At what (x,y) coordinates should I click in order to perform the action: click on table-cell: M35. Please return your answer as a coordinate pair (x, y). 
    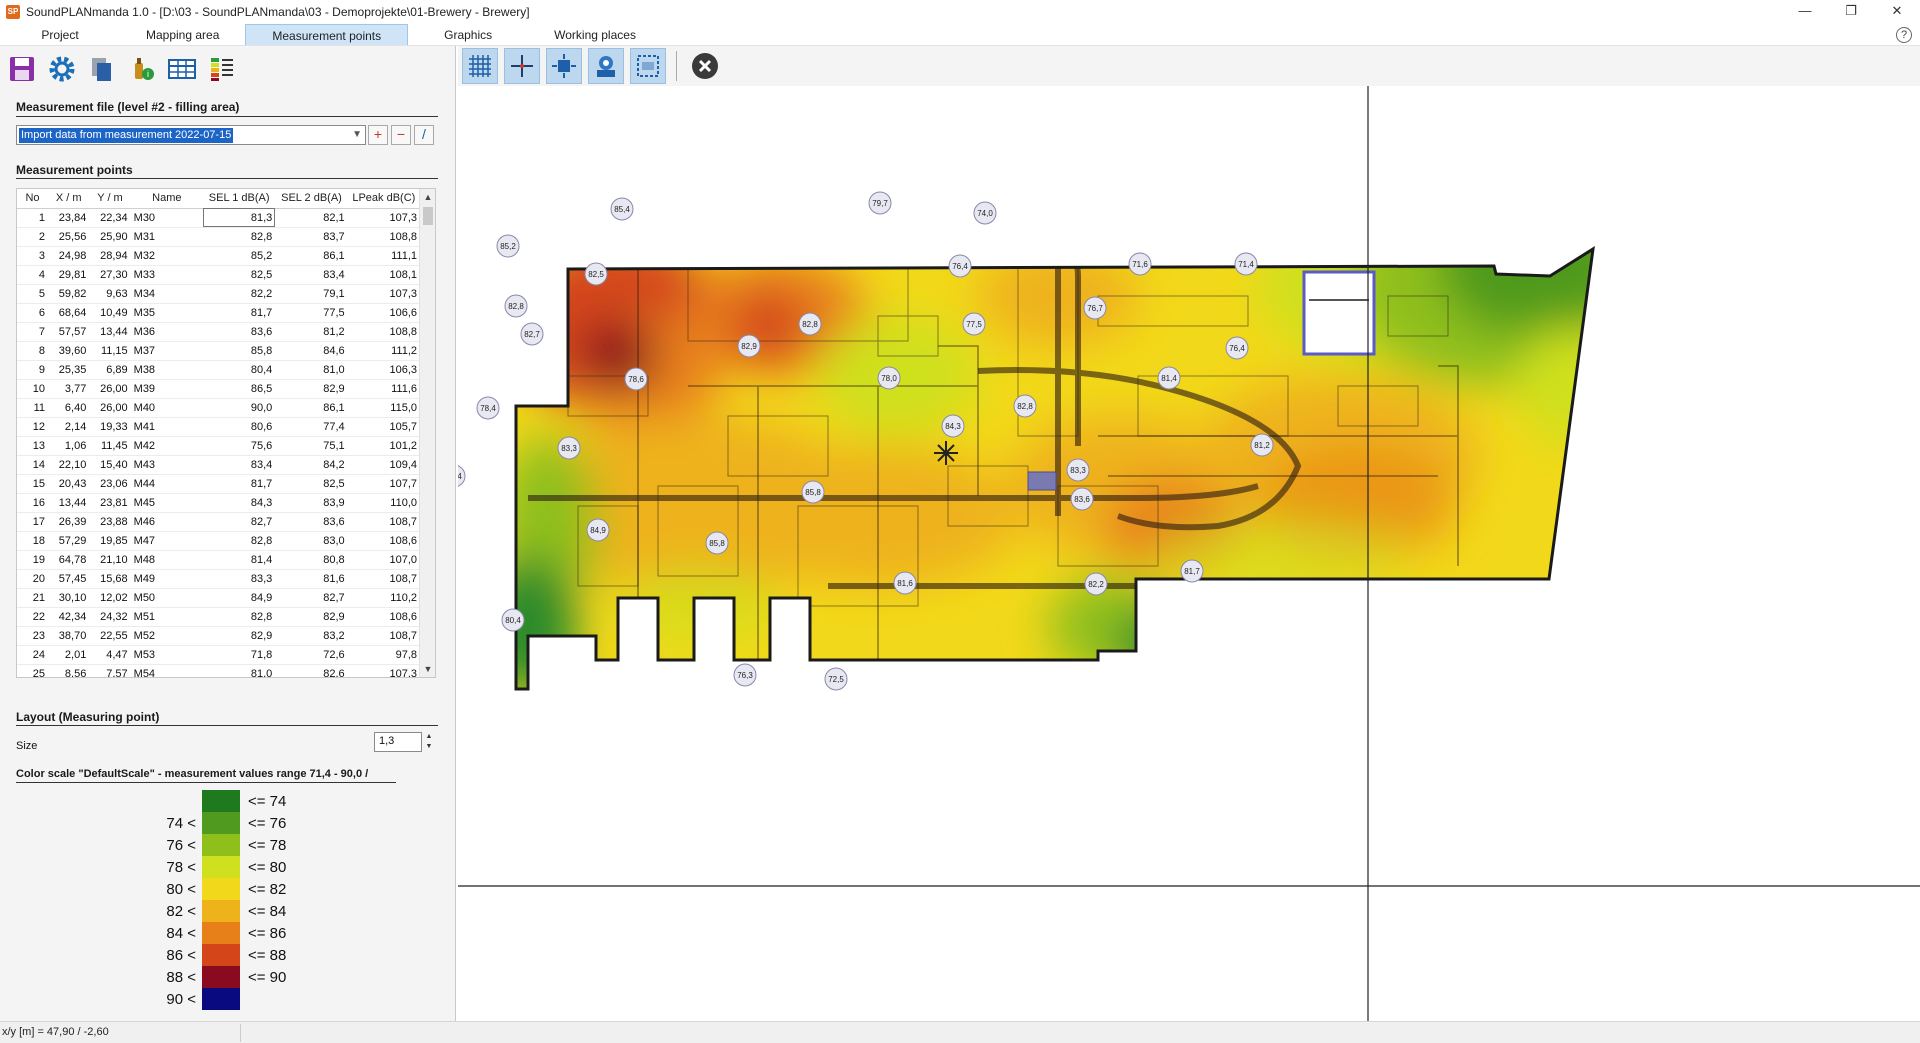
    Looking at the image, I should click on (166, 313).